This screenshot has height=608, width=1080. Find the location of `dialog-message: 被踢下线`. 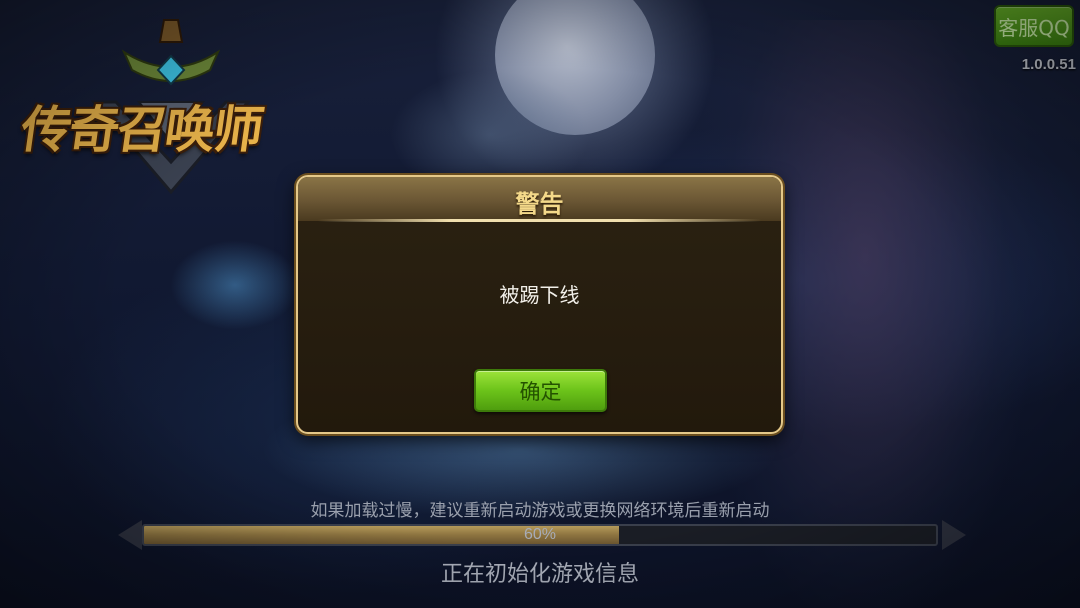

dialog-message: 被踢下线 is located at coordinates (539, 295).